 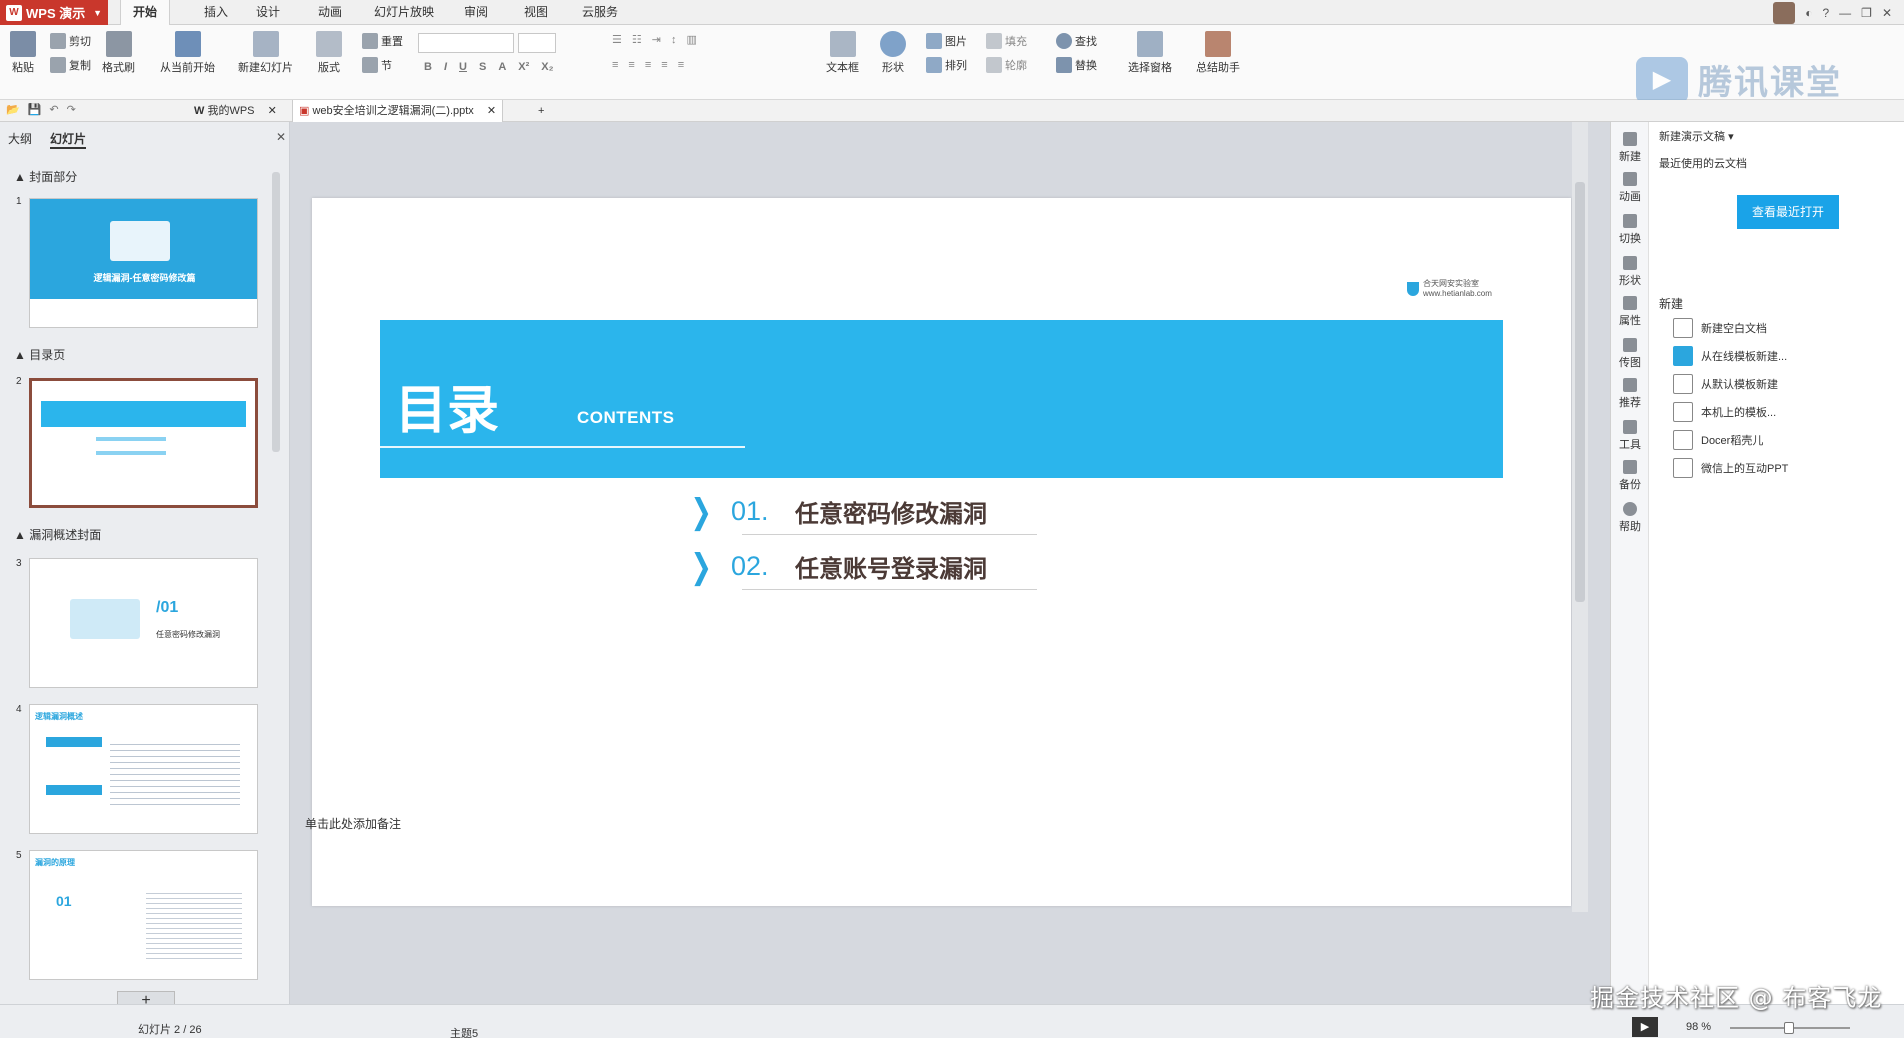 I want to click on tab-current-file: ▣ web安全培训之逻辑漏洞(二).pptx ✕, so click(x=398, y=111).